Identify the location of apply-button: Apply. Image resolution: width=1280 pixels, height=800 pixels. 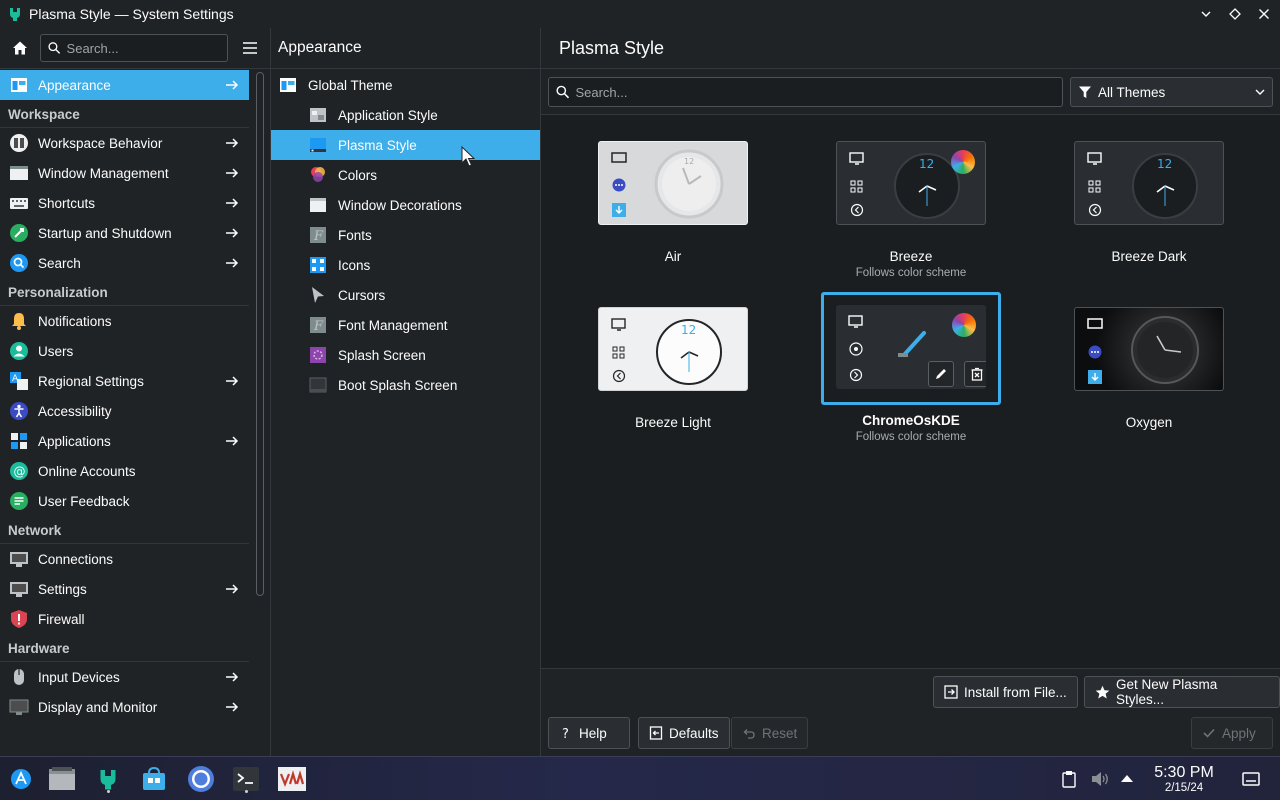
(1232, 733).